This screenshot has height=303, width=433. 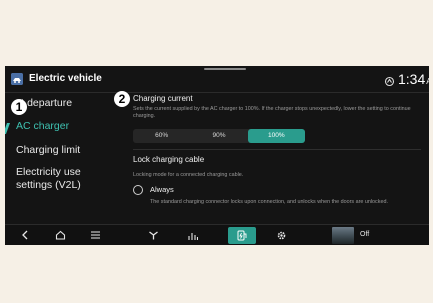 What do you see at coordinates (217, 234) in the screenshot?
I see `bottom-bar: Off` at bounding box center [217, 234].